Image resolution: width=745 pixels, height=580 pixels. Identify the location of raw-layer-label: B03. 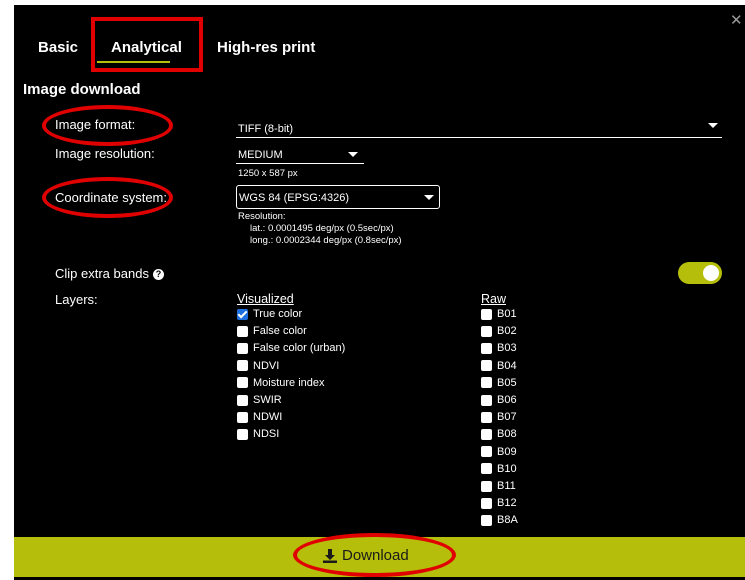
(507, 348).